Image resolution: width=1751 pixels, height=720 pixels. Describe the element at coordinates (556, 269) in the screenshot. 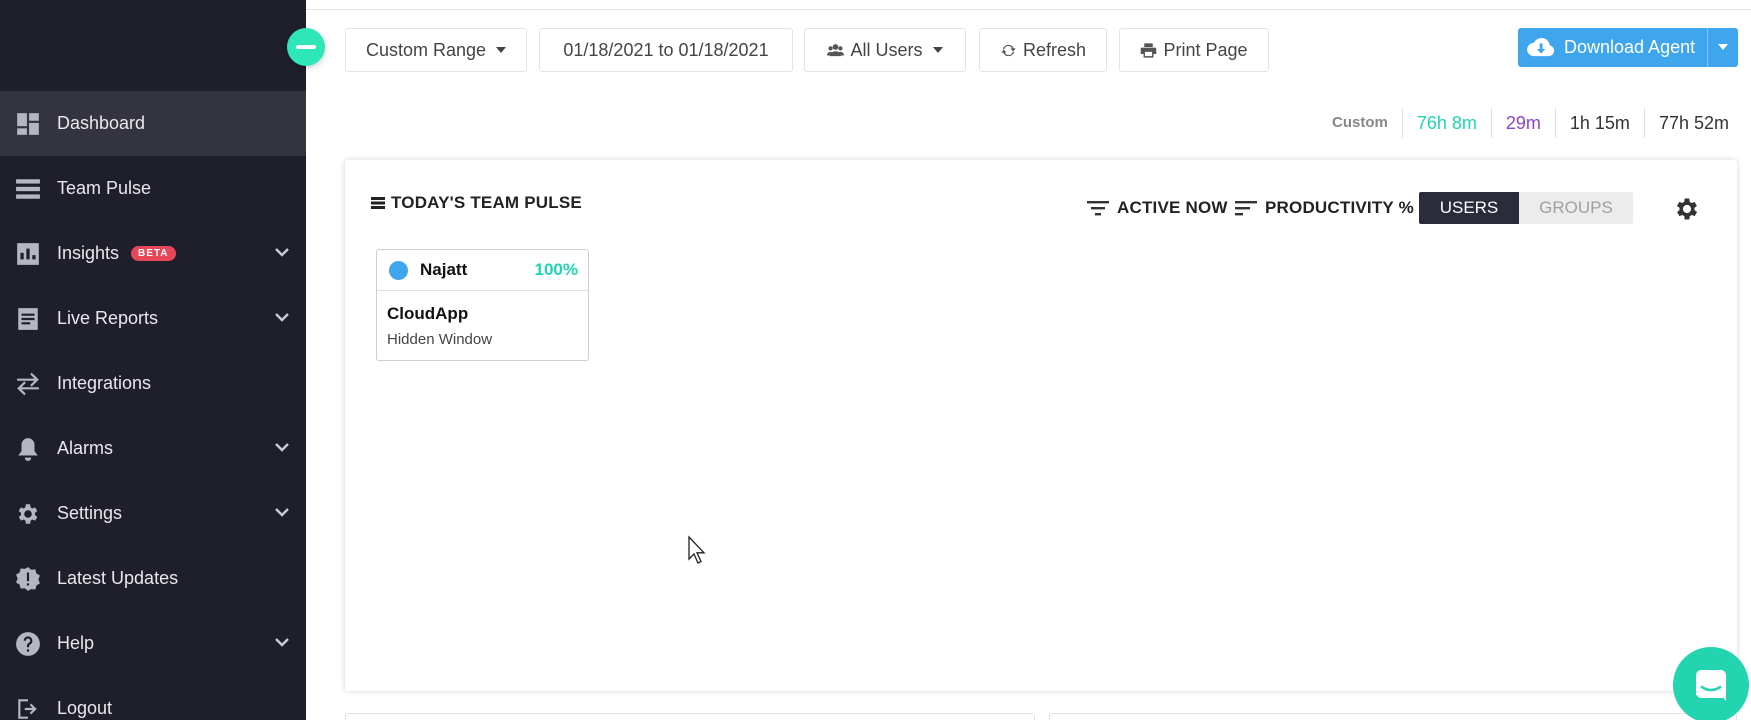

I see `user-productivity: 100%` at that location.